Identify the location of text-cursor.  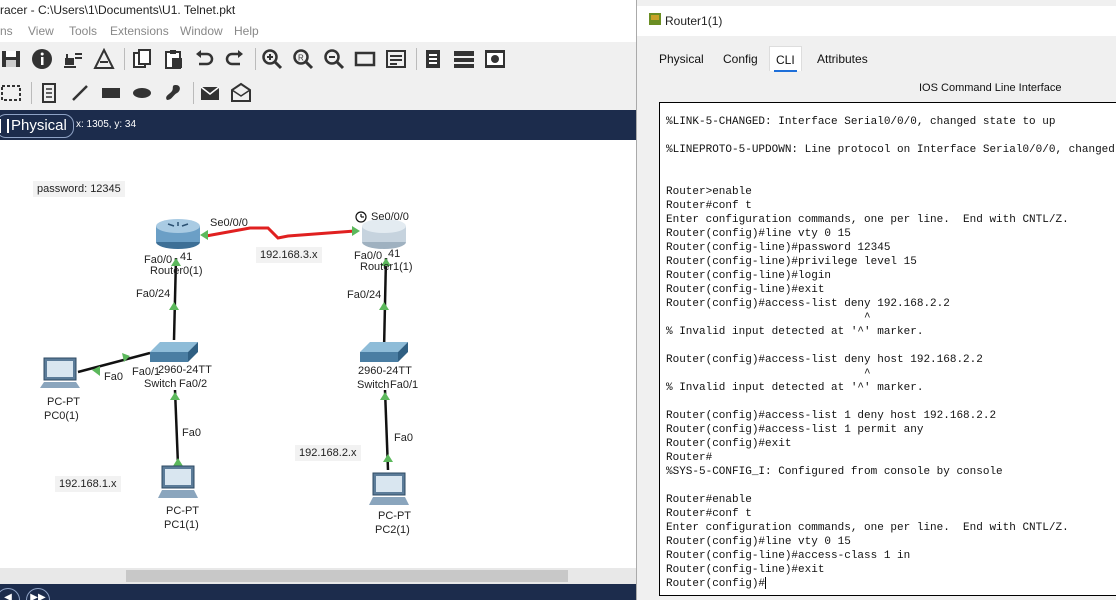
(766, 583).